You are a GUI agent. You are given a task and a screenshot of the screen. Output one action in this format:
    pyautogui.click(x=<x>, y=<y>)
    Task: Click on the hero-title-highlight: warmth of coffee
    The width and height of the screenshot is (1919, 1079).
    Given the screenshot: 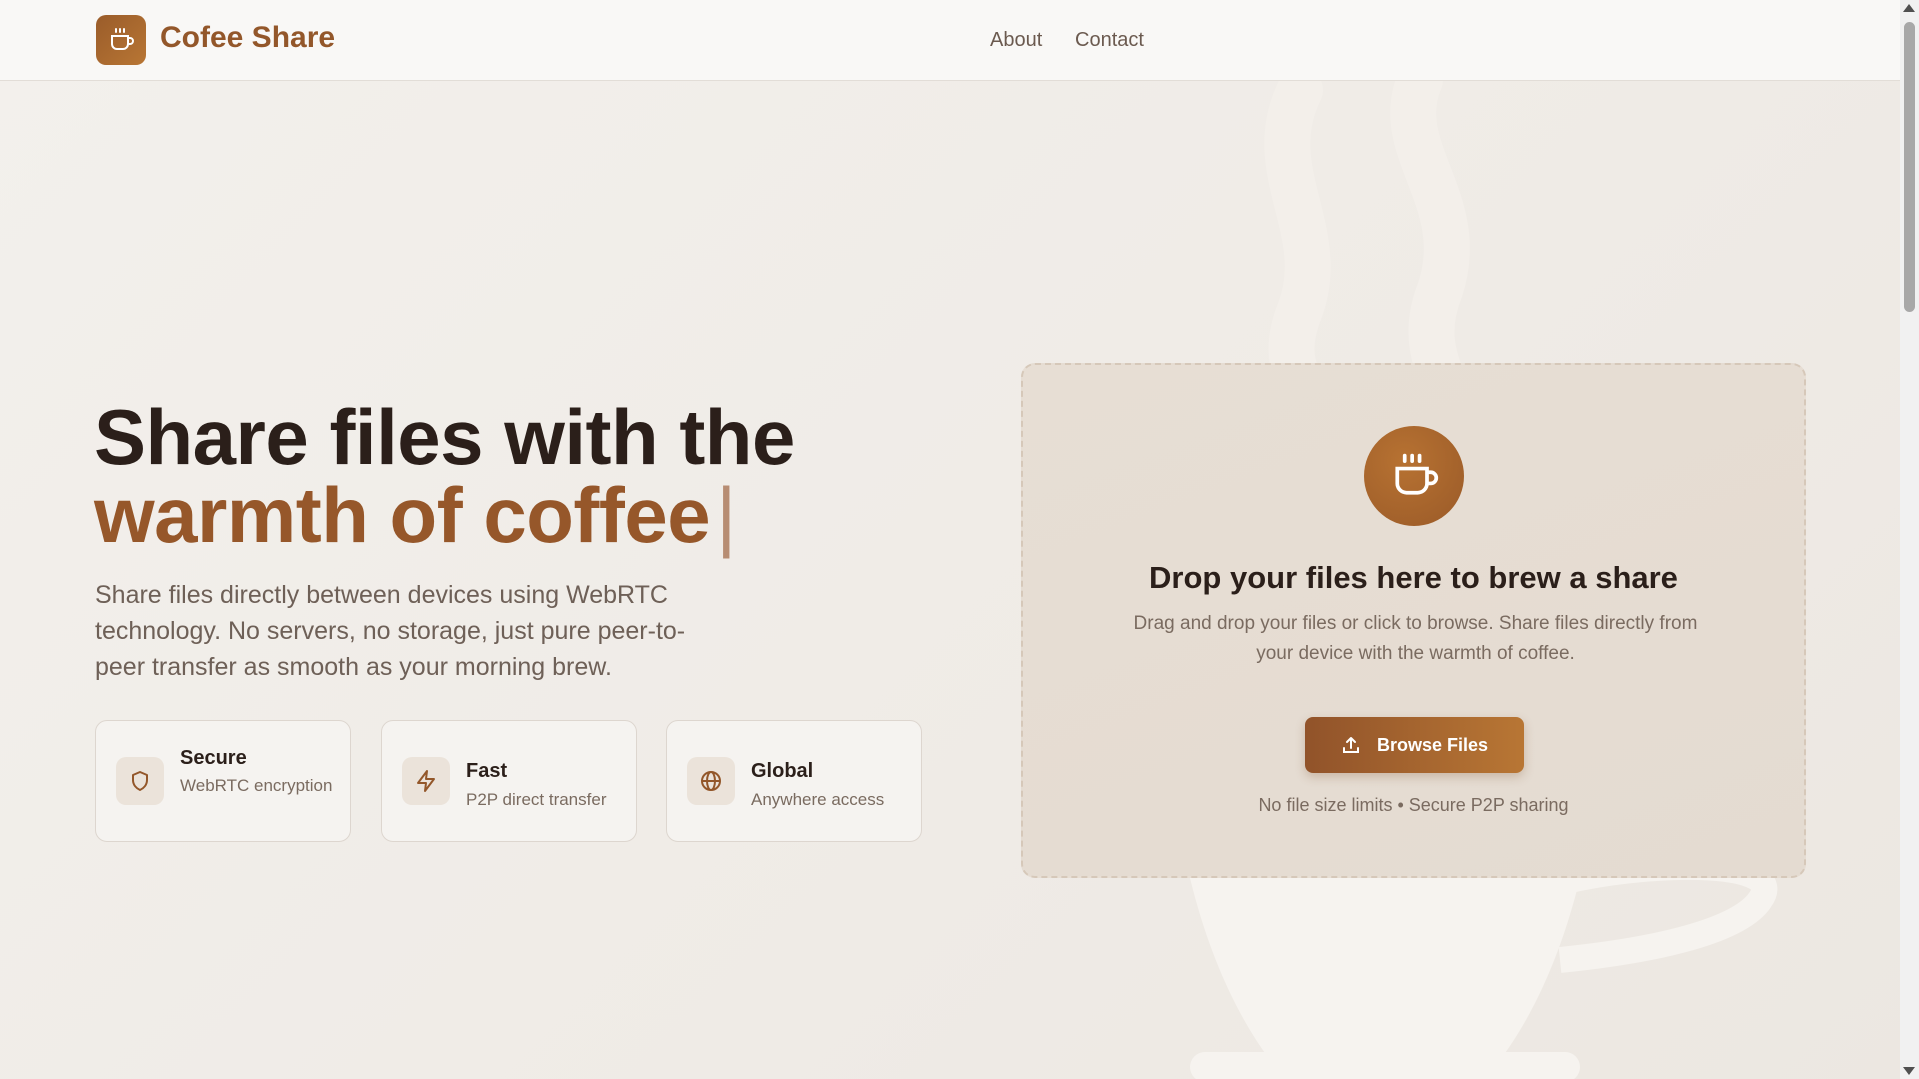 What is the action you would take?
    pyautogui.click(x=402, y=515)
    